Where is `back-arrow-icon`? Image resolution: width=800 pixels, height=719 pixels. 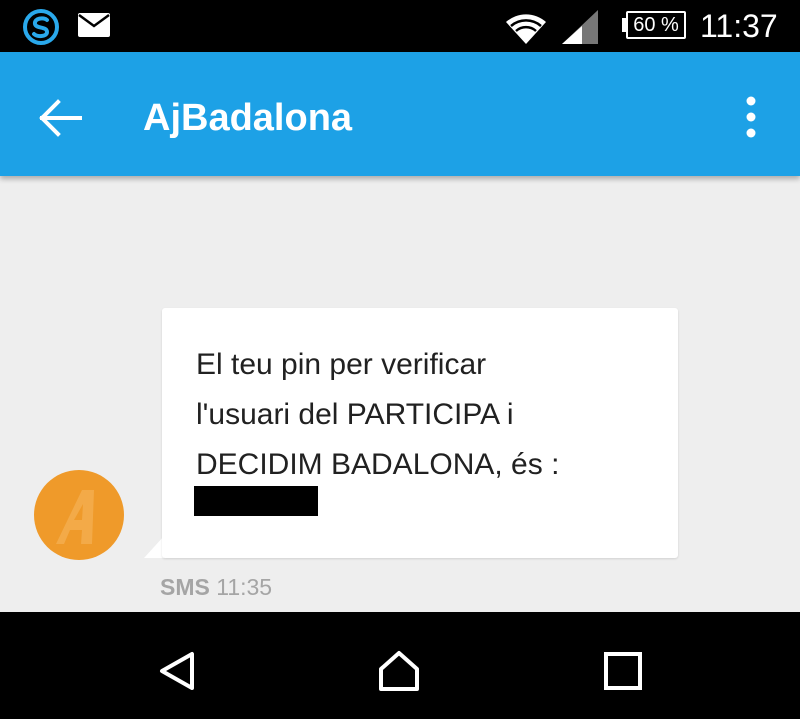
back-arrow-icon is located at coordinates (60, 118).